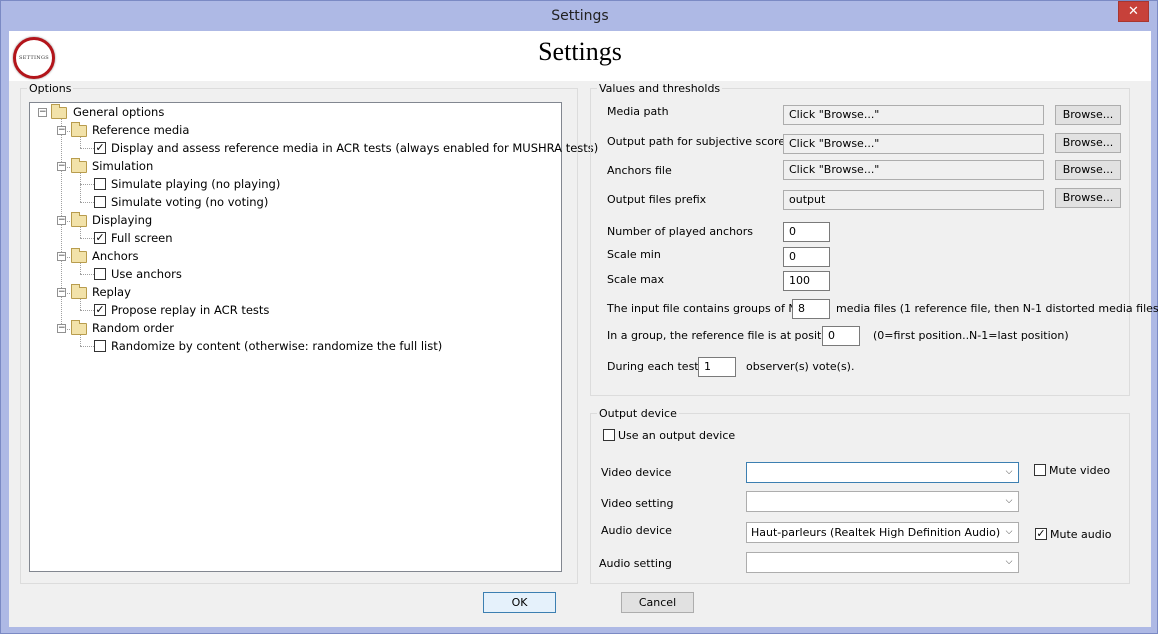 The width and height of the screenshot is (1158, 634). Describe the element at coordinates (1041, 534) in the screenshot. I see `checkbox-mute-audio: ✓` at that location.